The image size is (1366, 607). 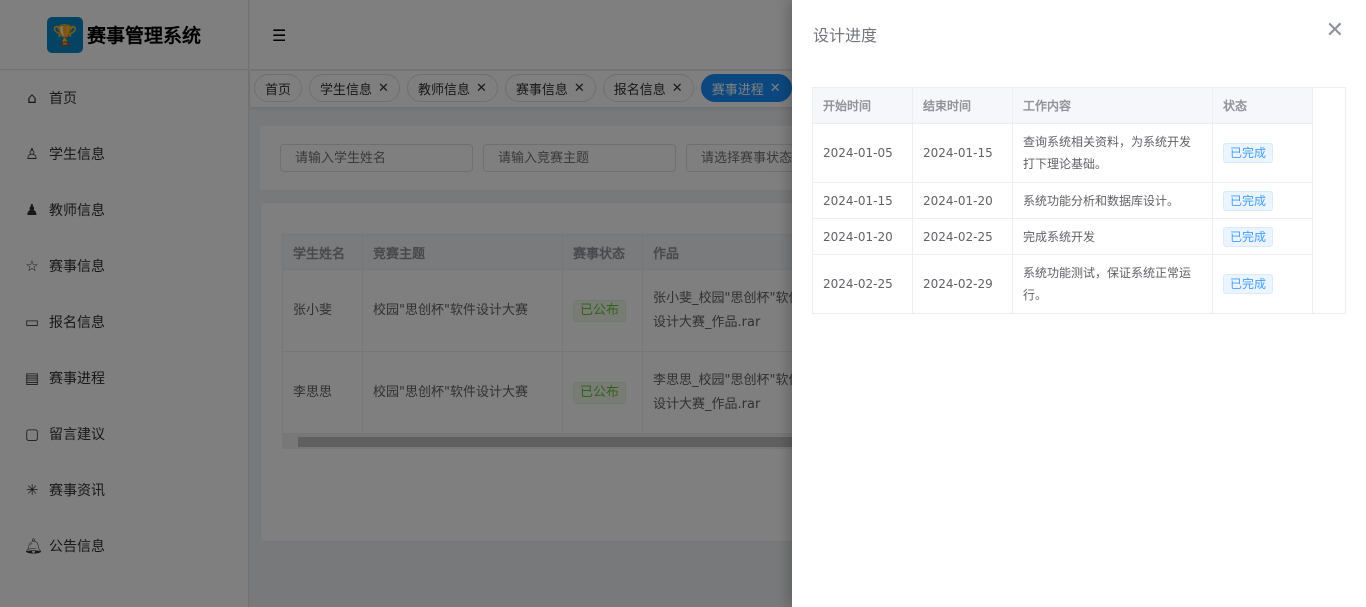 I want to click on start-date: 2024-01-05, so click(x=862, y=153).